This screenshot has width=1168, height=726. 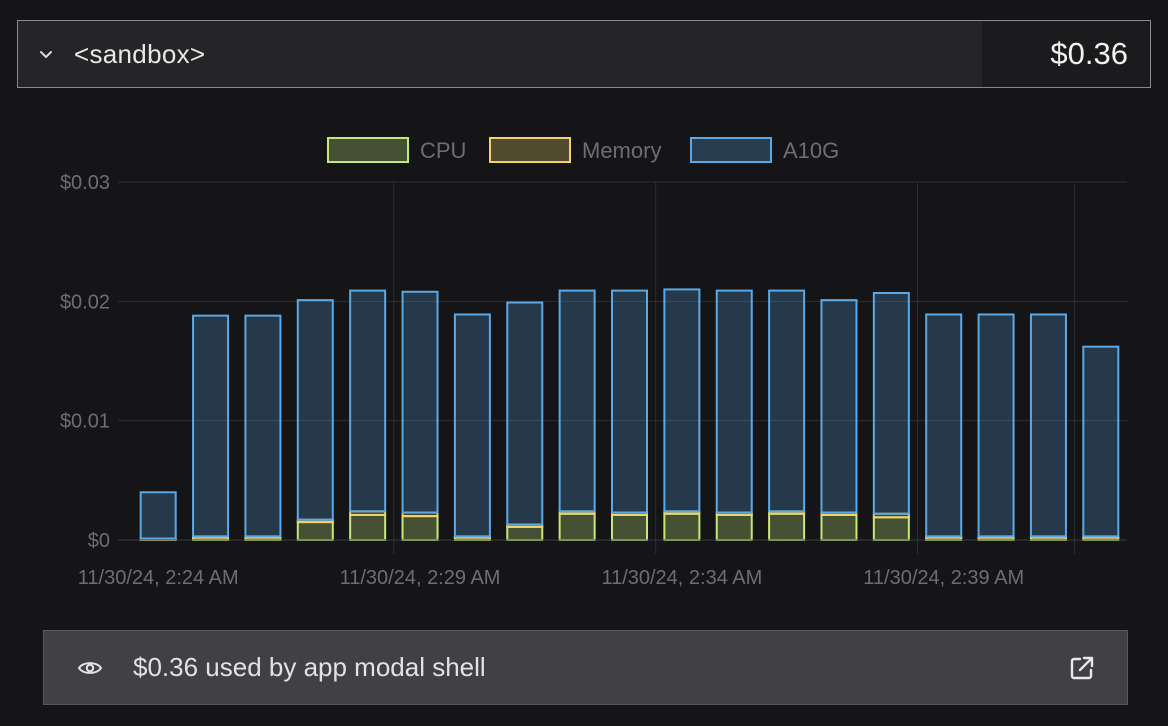 I want to click on app-name: <sandbox>, so click(x=140, y=53).